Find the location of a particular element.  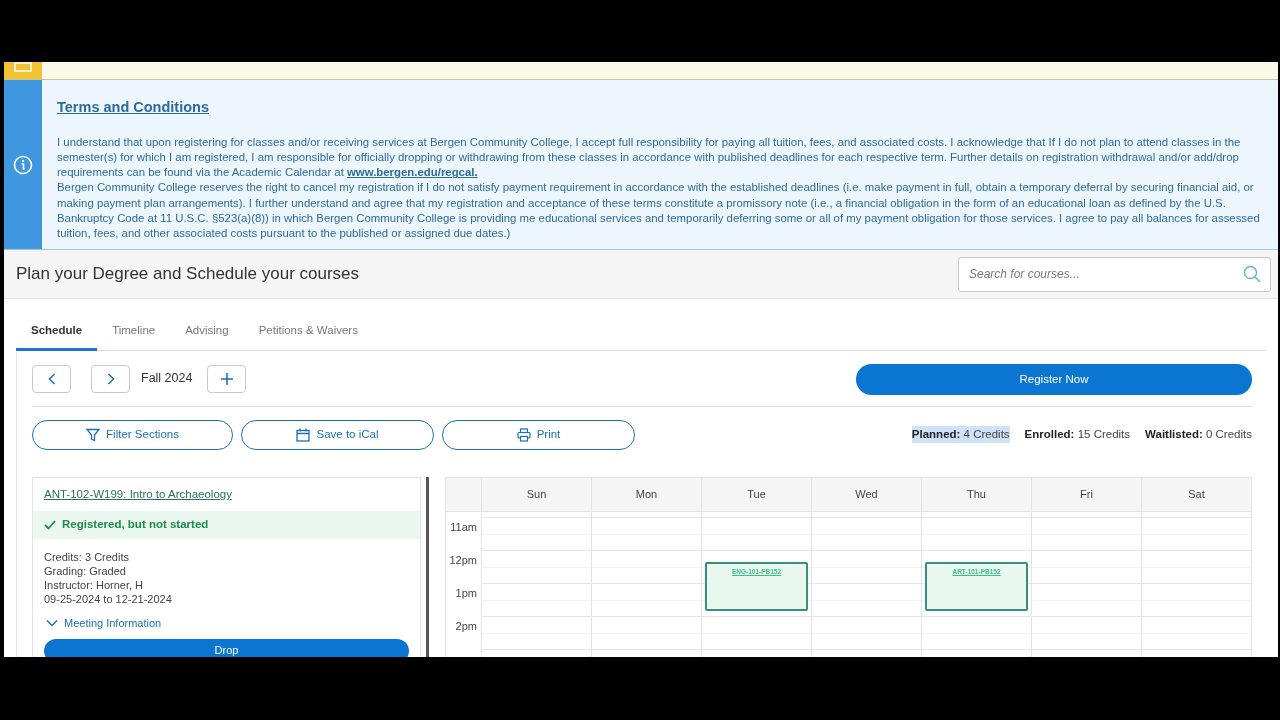

status-text: Registered, but not started is located at coordinates (135, 525).